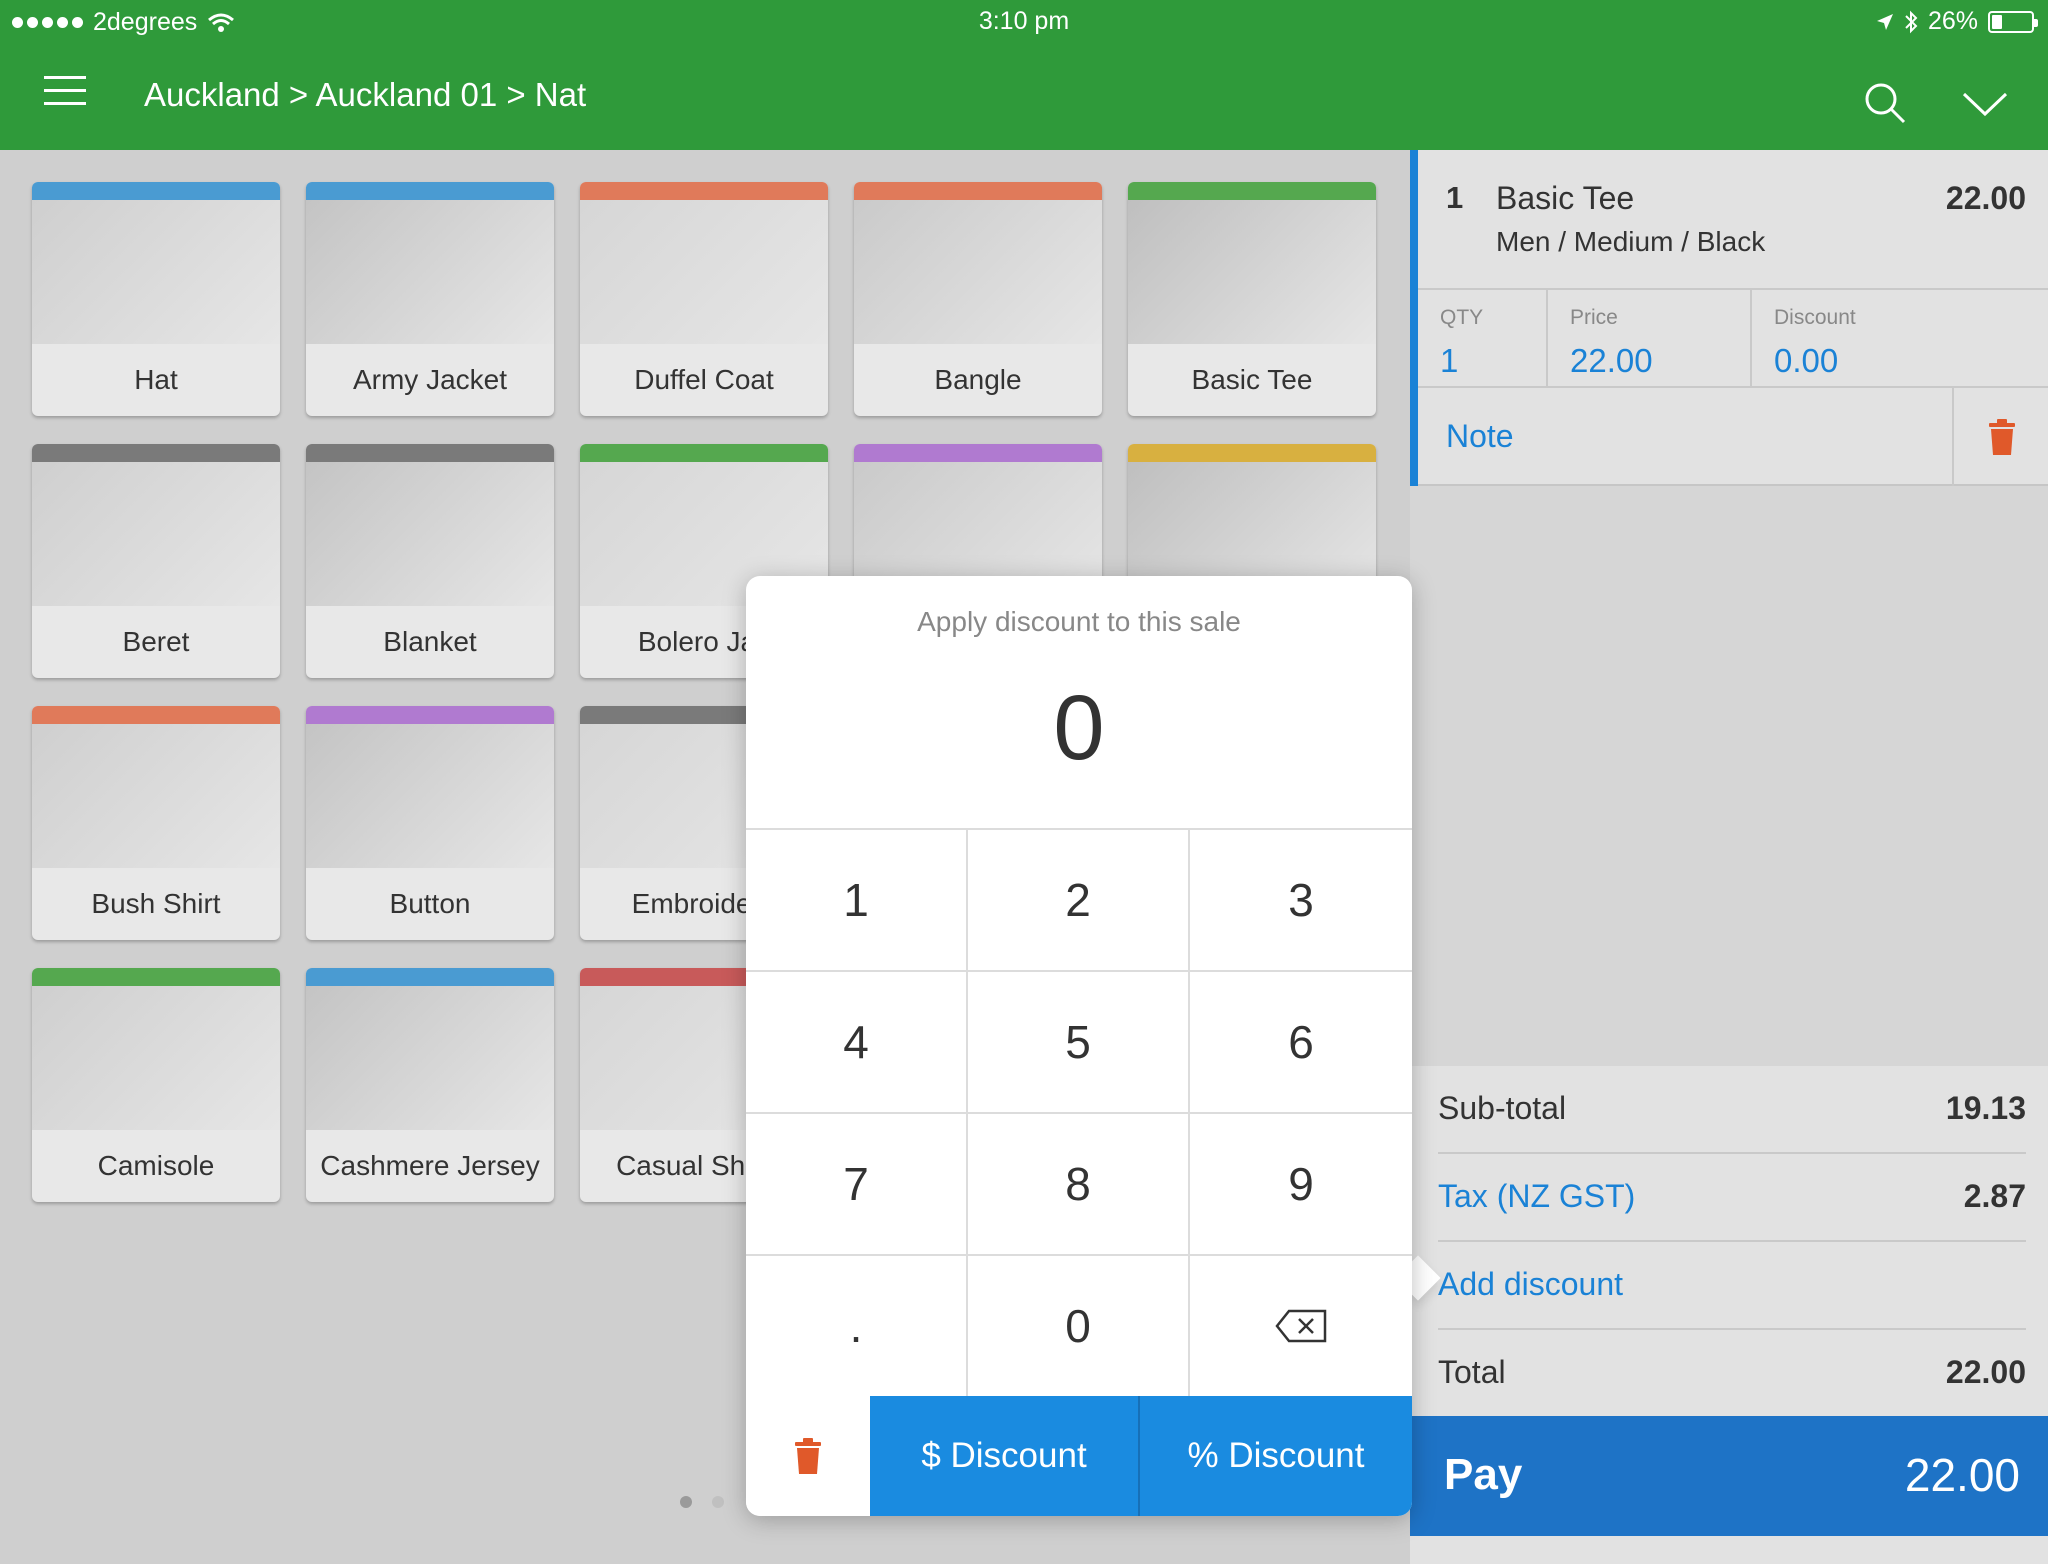 Image resolution: width=2048 pixels, height=1564 pixels. I want to click on backspace-icon, so click(1301, 1326).